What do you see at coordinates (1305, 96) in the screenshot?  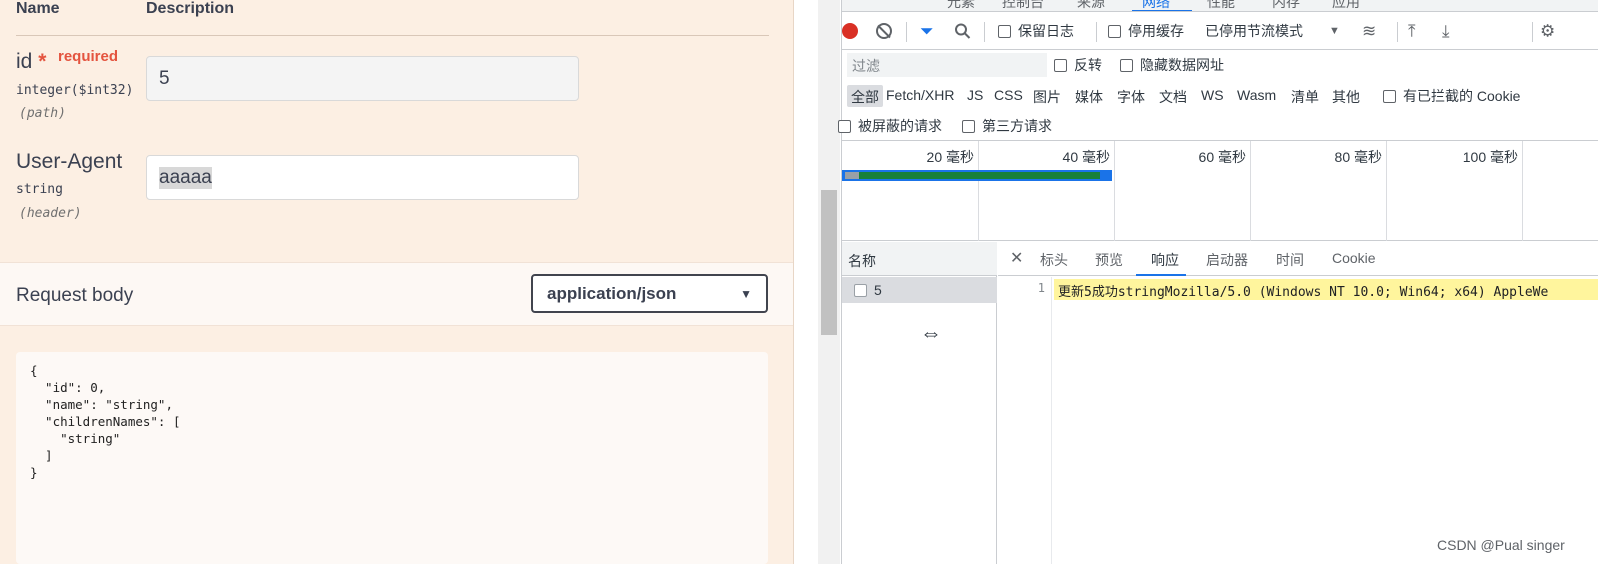 I see `type-filter-manifest: 清单` at bounding box center [1305, 96].